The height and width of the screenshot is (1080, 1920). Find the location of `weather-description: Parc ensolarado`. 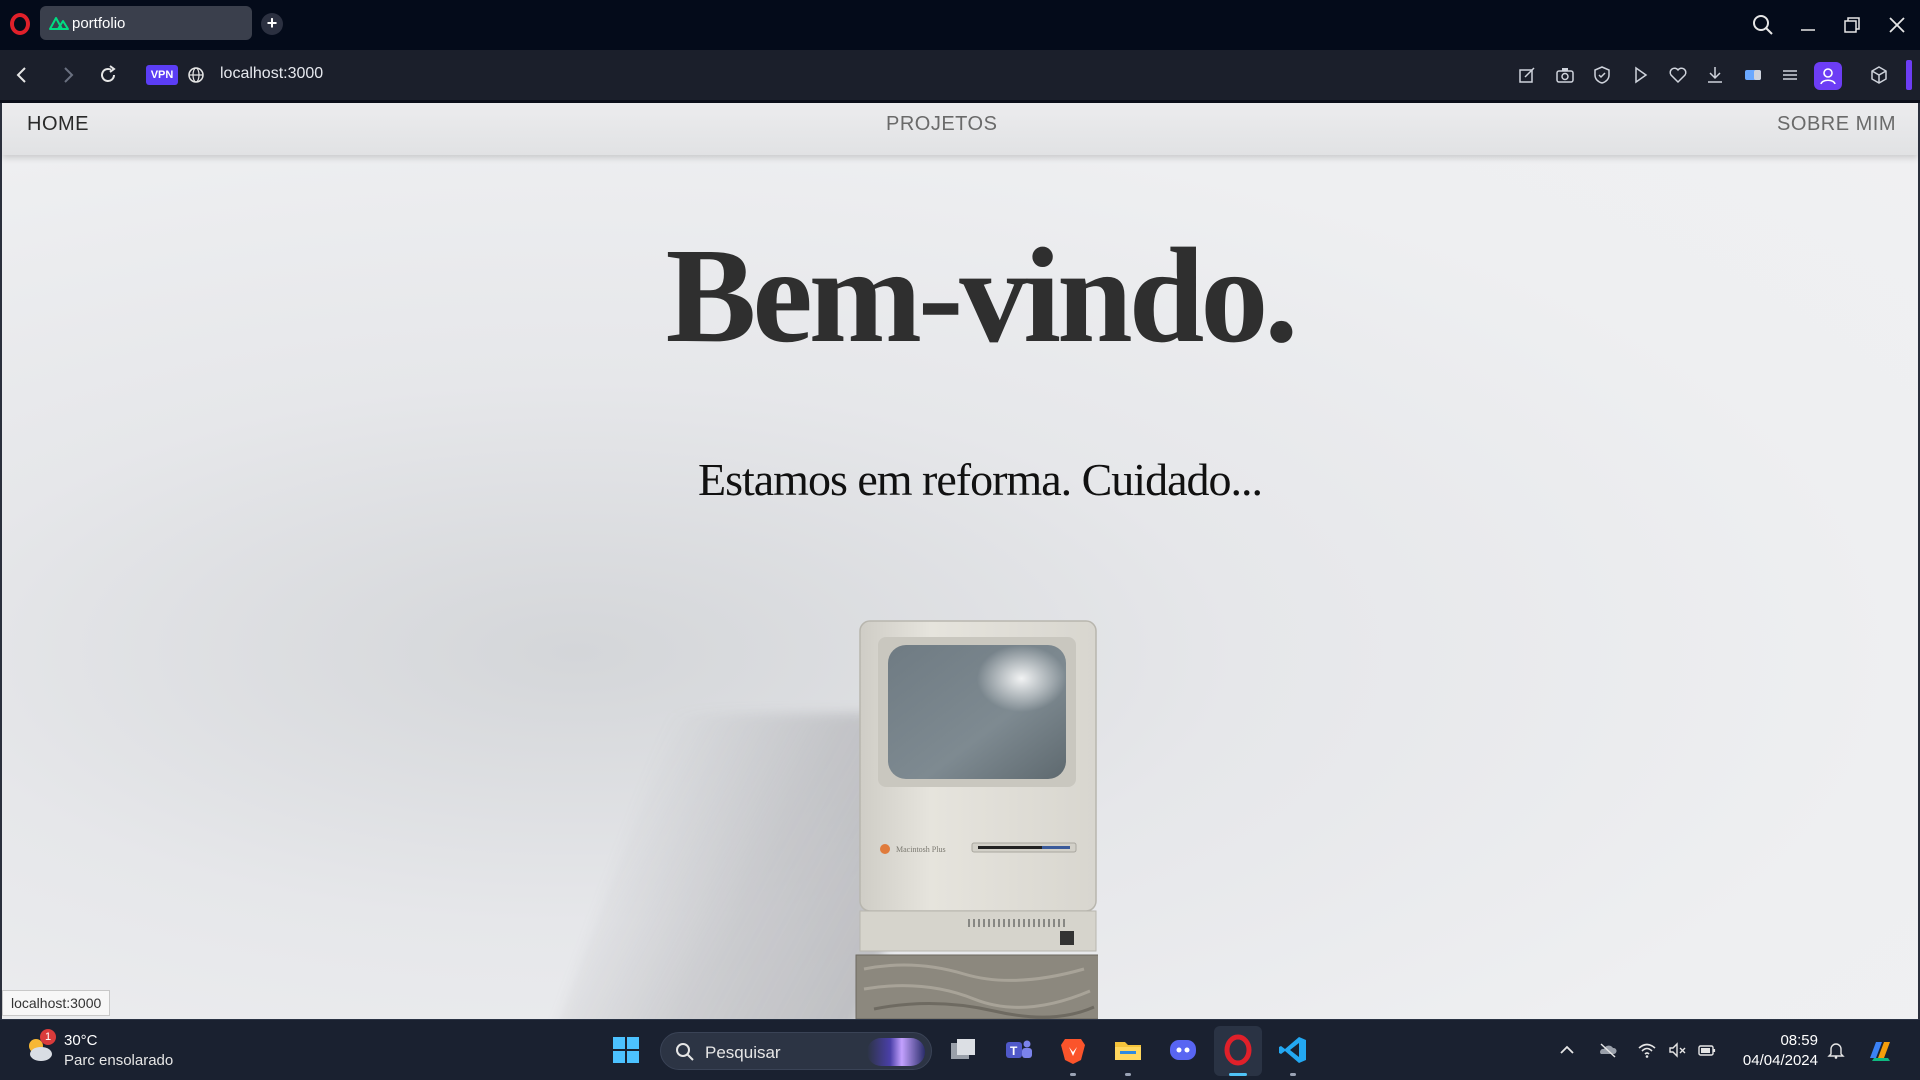

weather-description: Parc ensolarado is located at coordinates (118, 1060).